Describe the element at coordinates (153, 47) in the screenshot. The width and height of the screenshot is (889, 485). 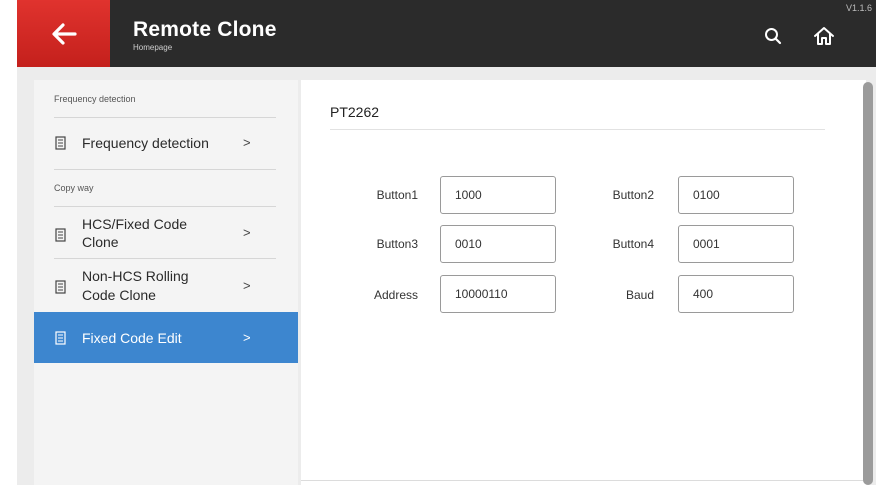
I see `breadcrumb: Homepage` at that location.